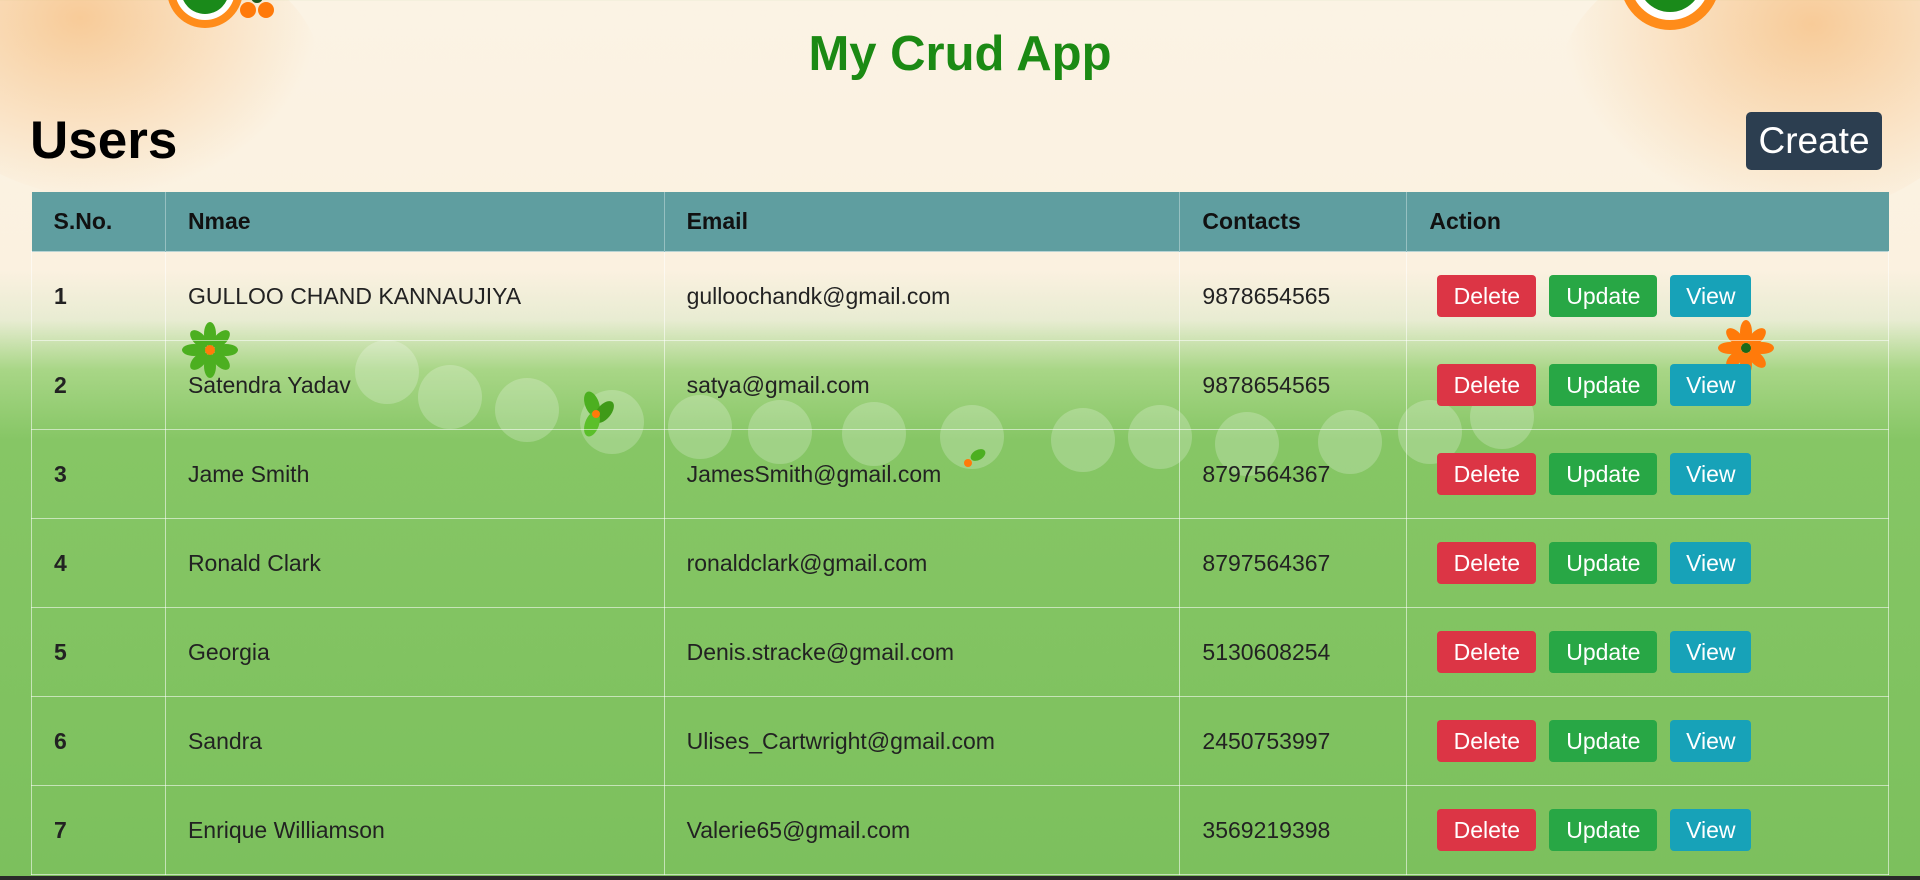 This screenshot has height=880, width=1920. I want to click on row-name: GULLOO CHAND KANNAUJIYA, so click(414, 296).